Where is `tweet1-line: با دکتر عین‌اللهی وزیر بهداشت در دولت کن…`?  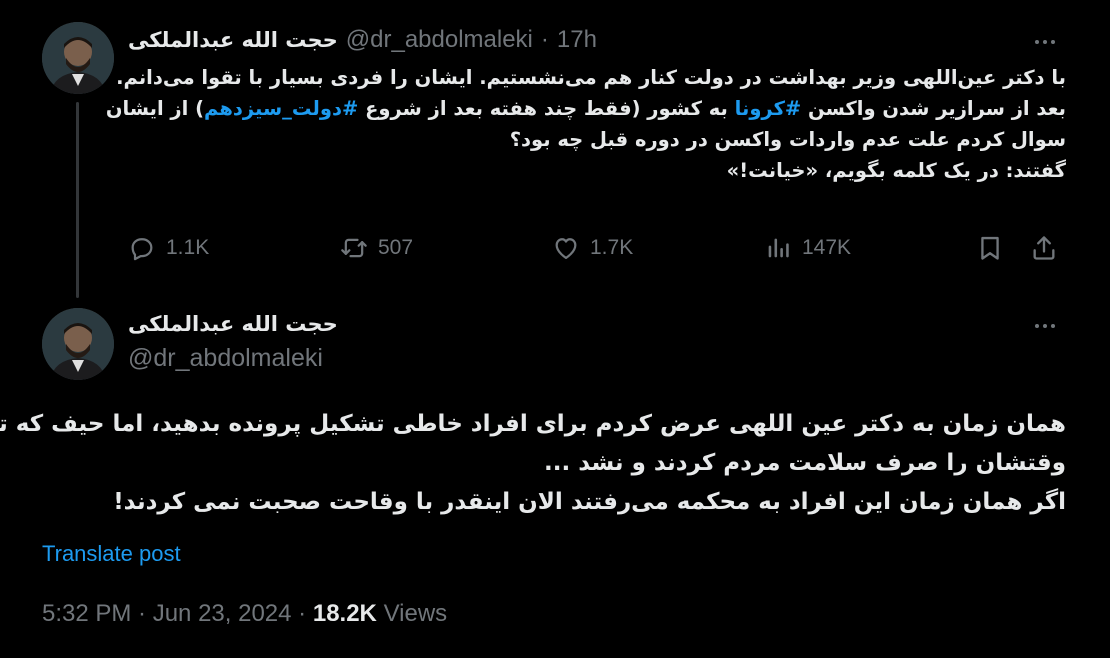
tweet1-line: با دکتر عین‌اللهی وزیر بهداشت در دولت کن… is located at coordinates (591, 77).